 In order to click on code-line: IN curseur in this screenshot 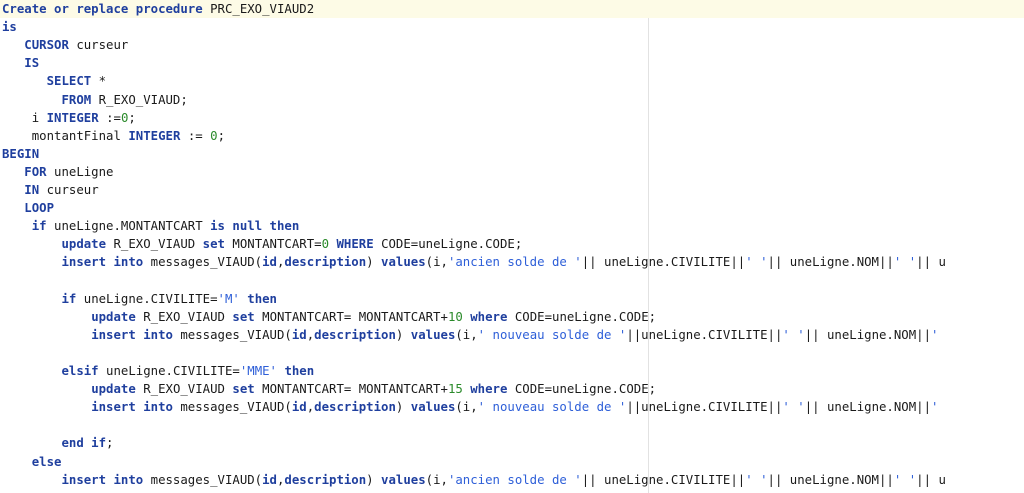, I will do `click(50, 190)`.